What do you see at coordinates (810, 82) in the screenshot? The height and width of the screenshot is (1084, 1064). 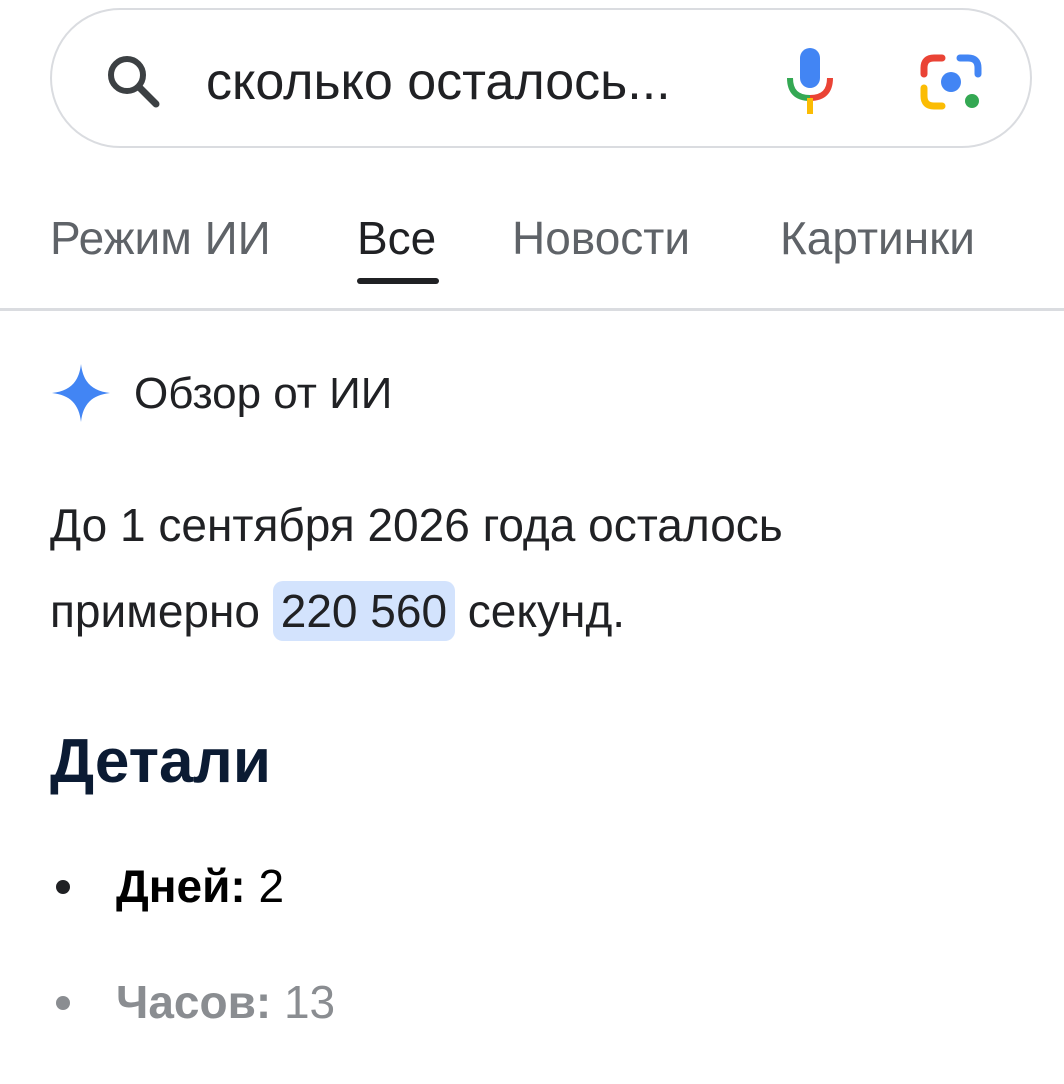 I see `microphone-icon` at bounding box center [810, 82].